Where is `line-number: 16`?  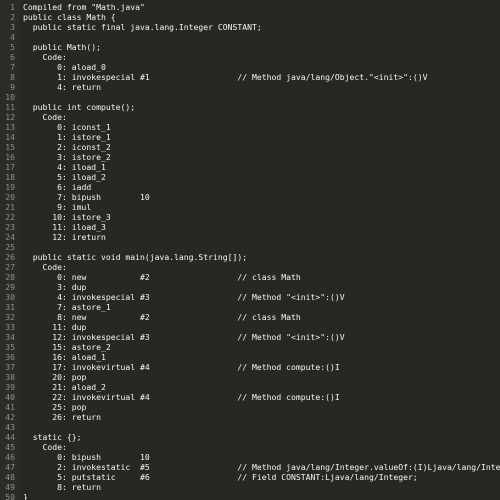 line-number: 16 is located at coordinates (10, 157).